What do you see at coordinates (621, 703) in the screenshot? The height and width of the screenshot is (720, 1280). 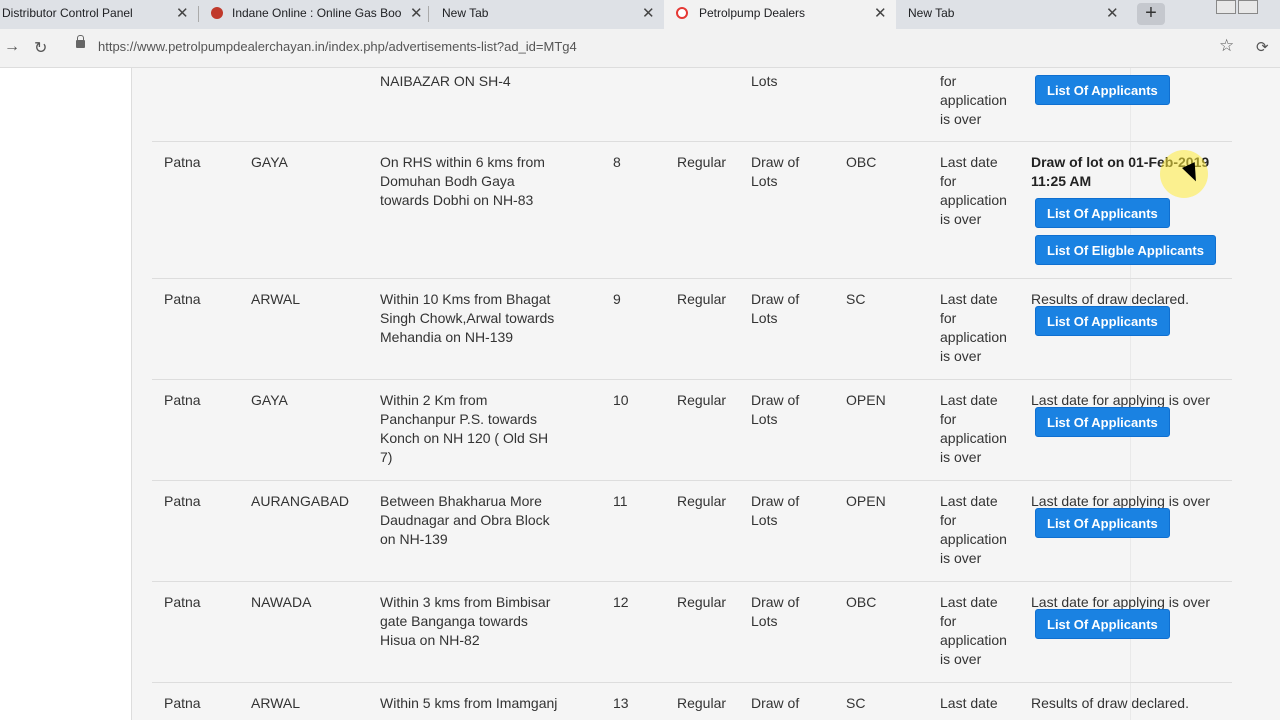 I see `sno-cell: 13` at bounding box center [621, 703].